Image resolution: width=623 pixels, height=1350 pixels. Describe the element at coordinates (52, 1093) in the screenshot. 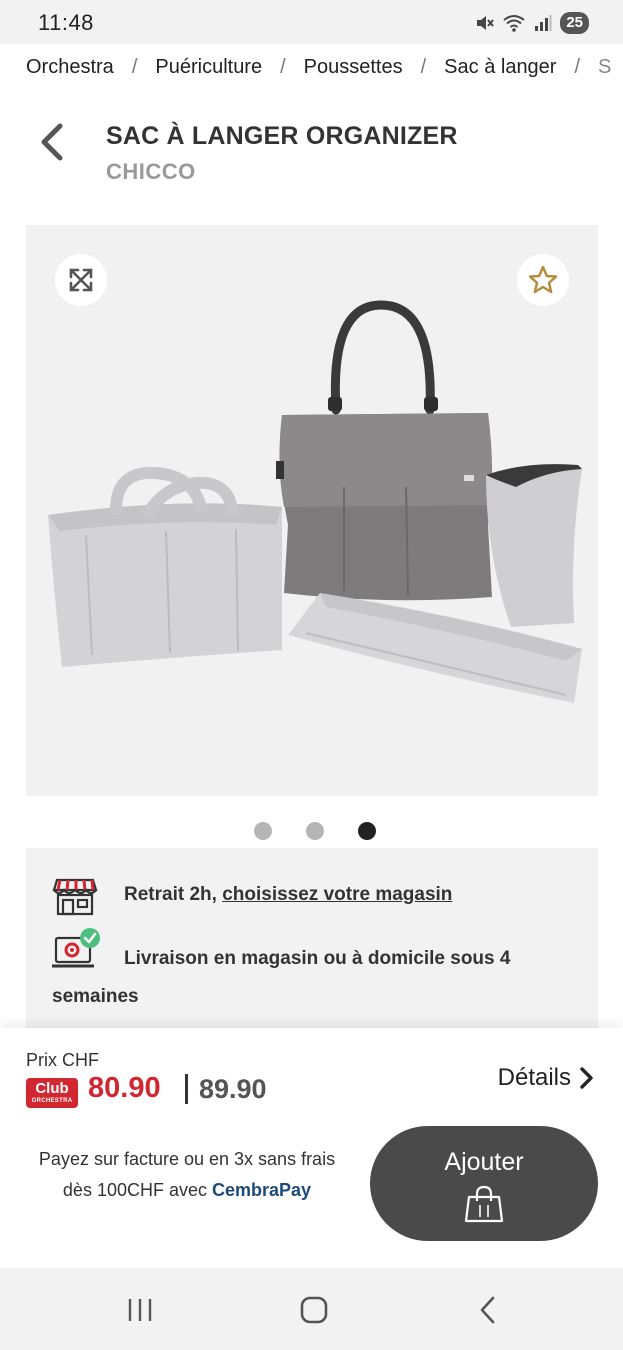

I see `club-orchestra-logo: Club ORCHESTRA` at that location.